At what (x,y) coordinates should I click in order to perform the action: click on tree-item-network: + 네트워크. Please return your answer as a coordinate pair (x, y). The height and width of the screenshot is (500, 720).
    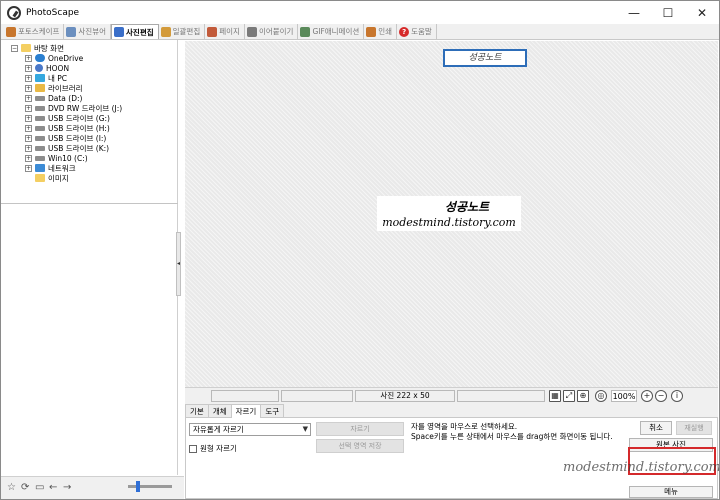
    Looking at the image, I should click on (50, 168).